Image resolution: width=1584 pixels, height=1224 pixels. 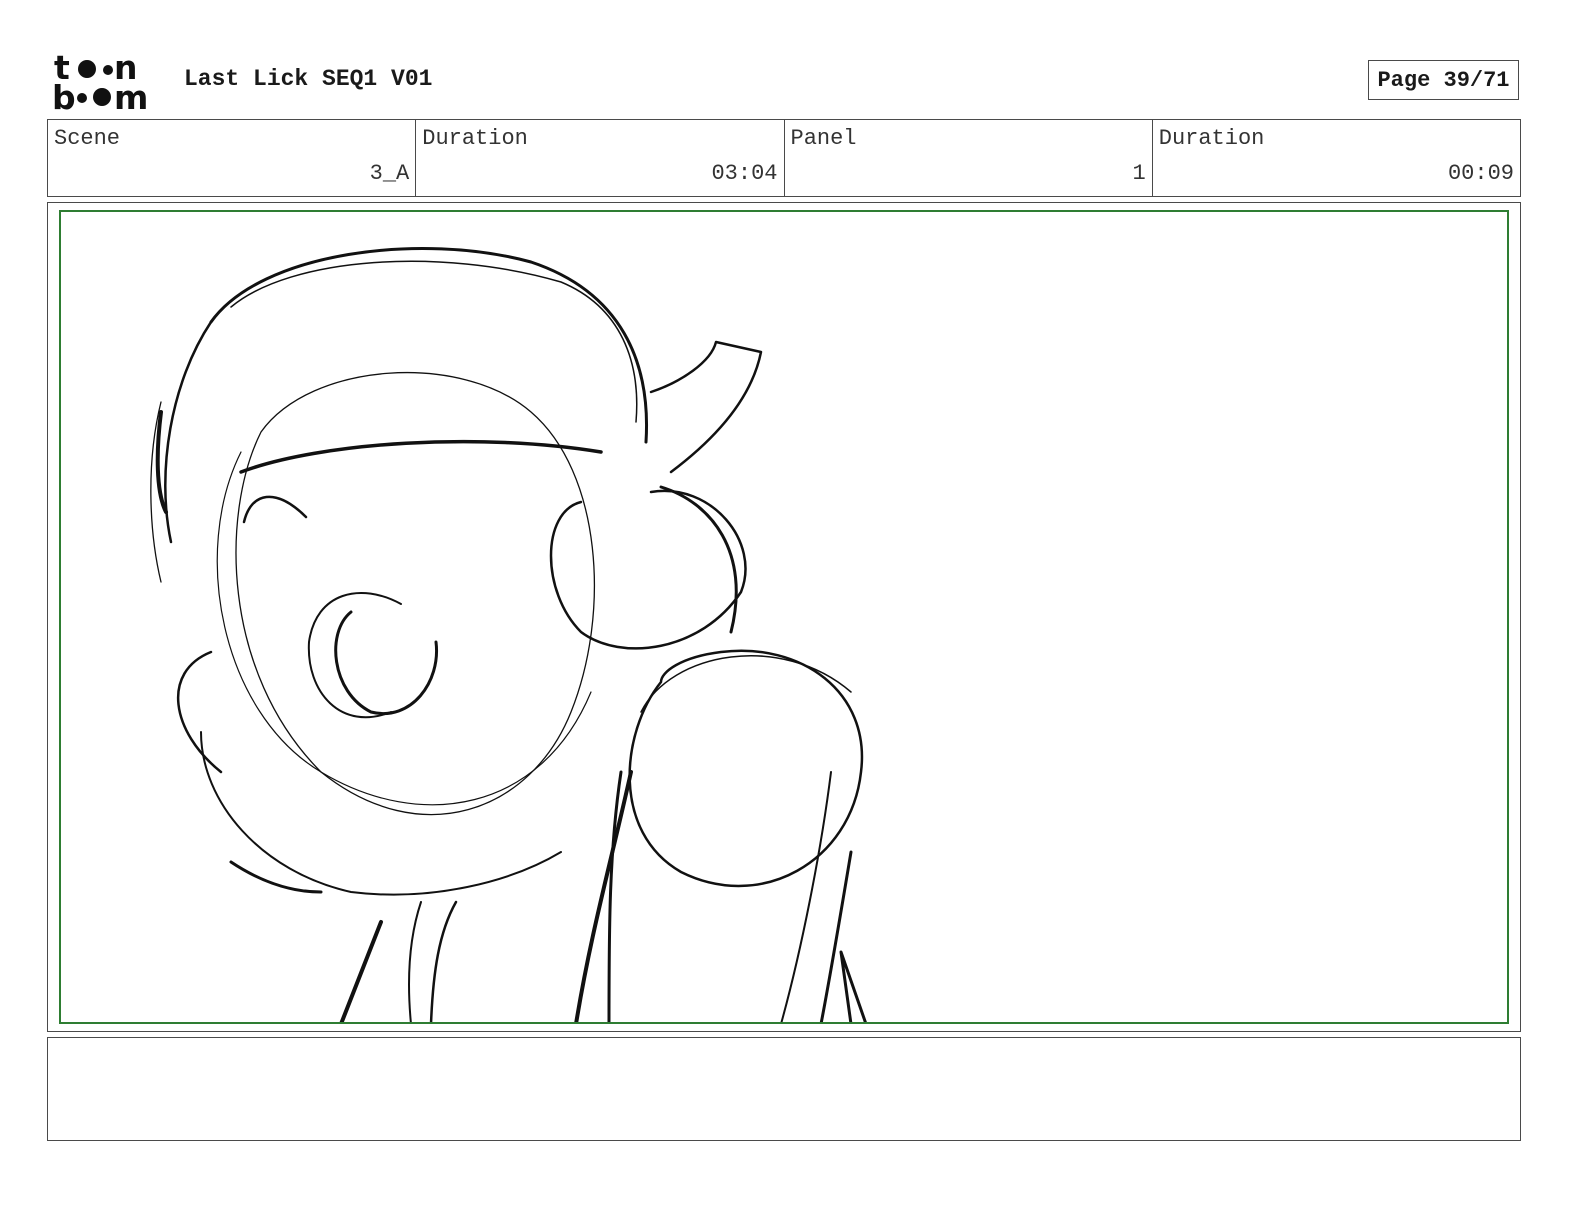 What do you see at coordinates (188, 432) in the screenshot?
I see `head-left` at bounding box center [188, 432].